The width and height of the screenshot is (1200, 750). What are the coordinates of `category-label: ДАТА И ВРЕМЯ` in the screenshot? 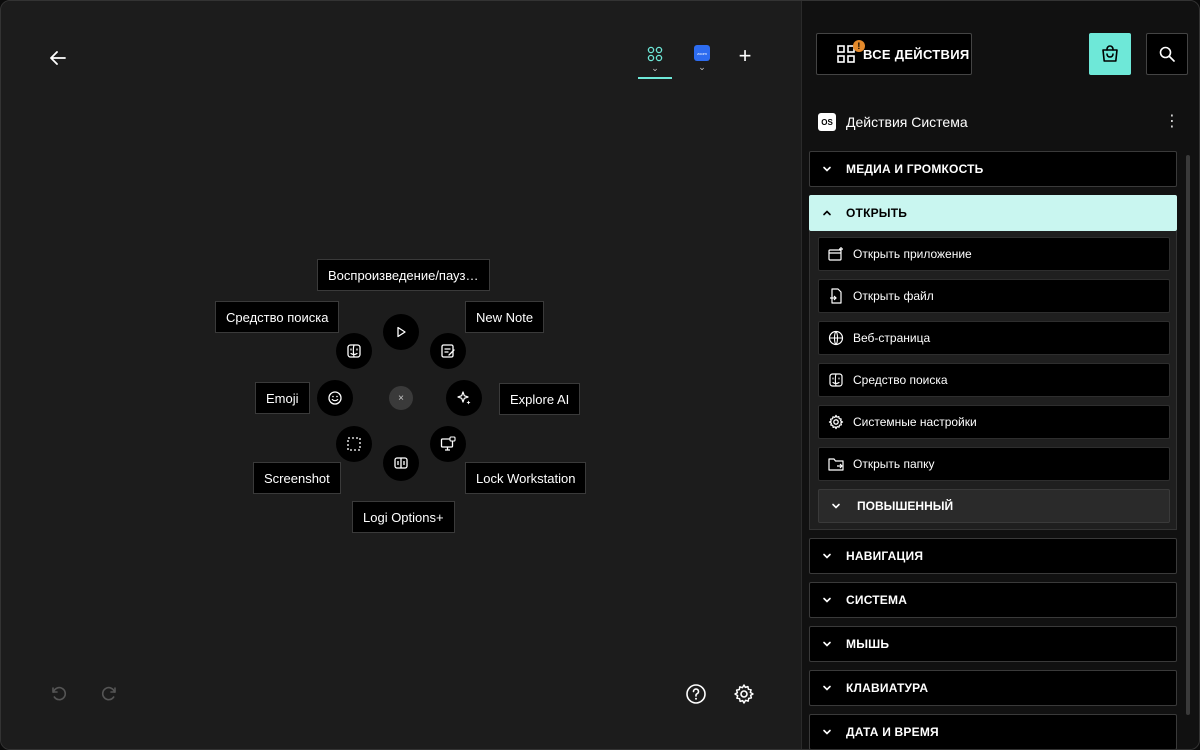 It's located at (892, 732).